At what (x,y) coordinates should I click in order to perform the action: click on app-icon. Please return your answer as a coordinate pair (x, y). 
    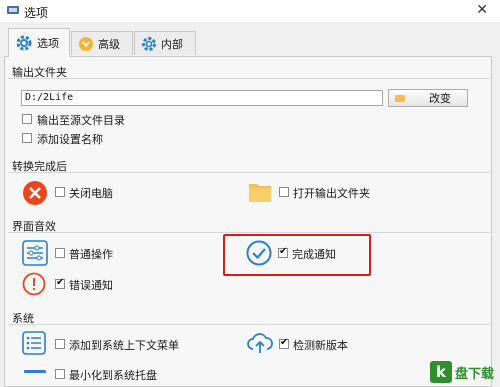
    Looking at the image, I should click on (13, 10).